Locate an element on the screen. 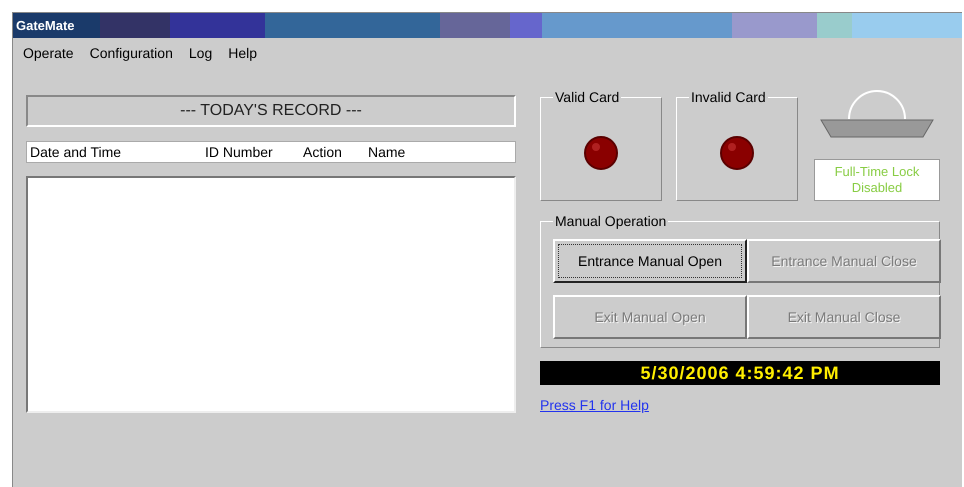  manual-button: Entrance Manual Open is located at coordinates (650, 261).